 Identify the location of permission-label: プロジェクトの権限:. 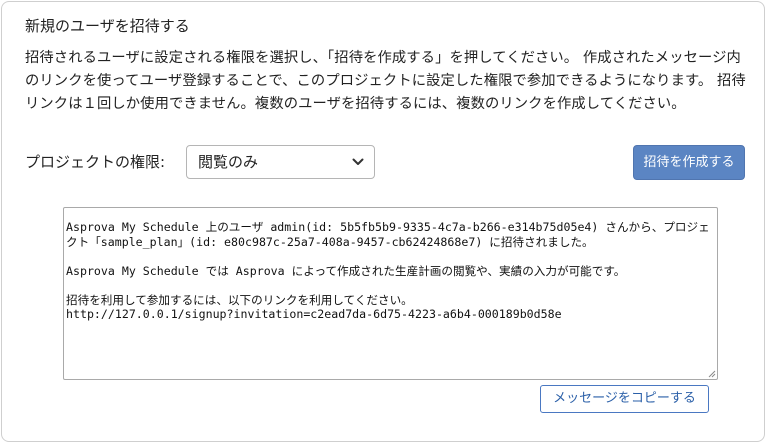
(95, 162).